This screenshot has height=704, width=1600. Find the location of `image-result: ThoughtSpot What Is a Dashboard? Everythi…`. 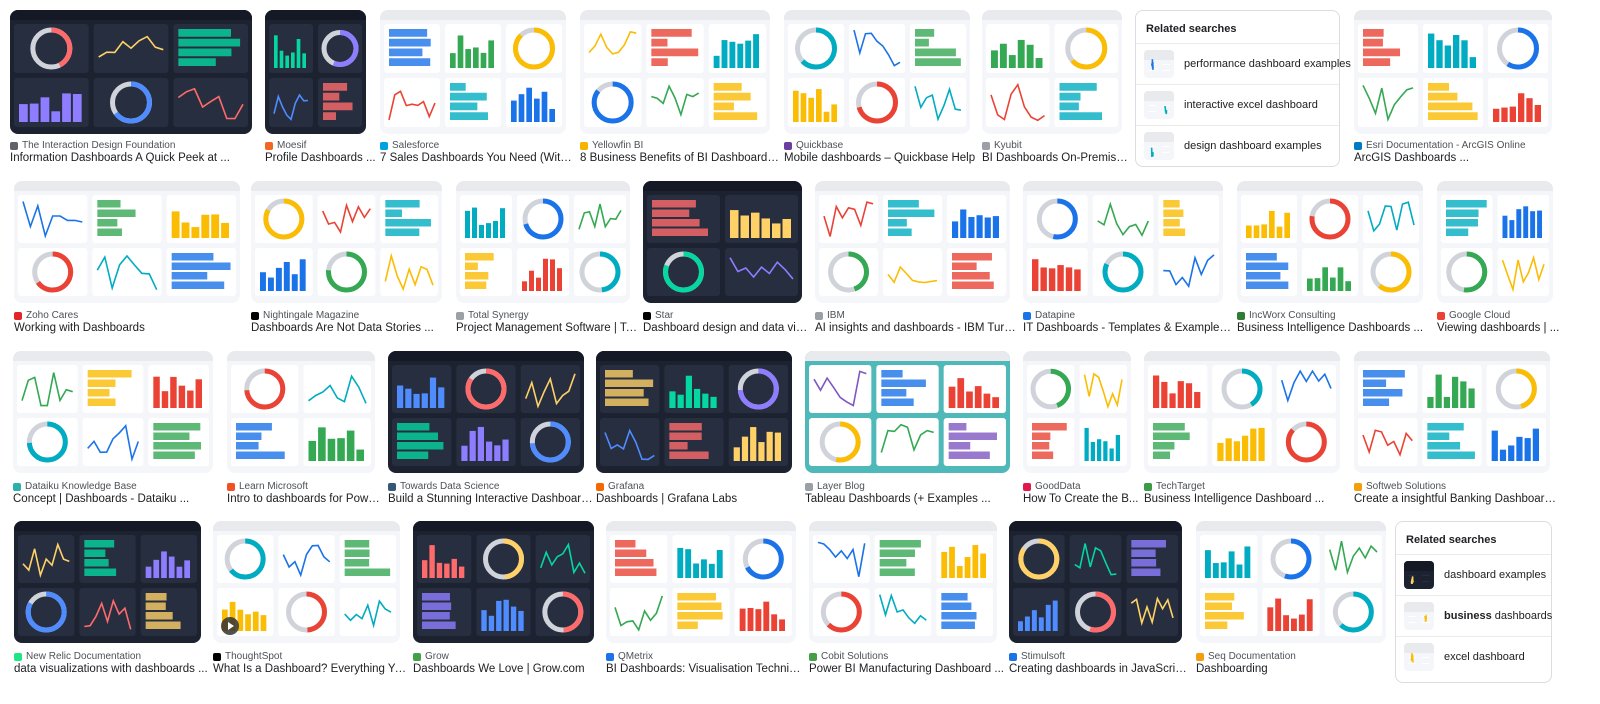

image-result: ThoughtSpot What Is a Dashboard? Everythi… is located at coordinates (311, 600).